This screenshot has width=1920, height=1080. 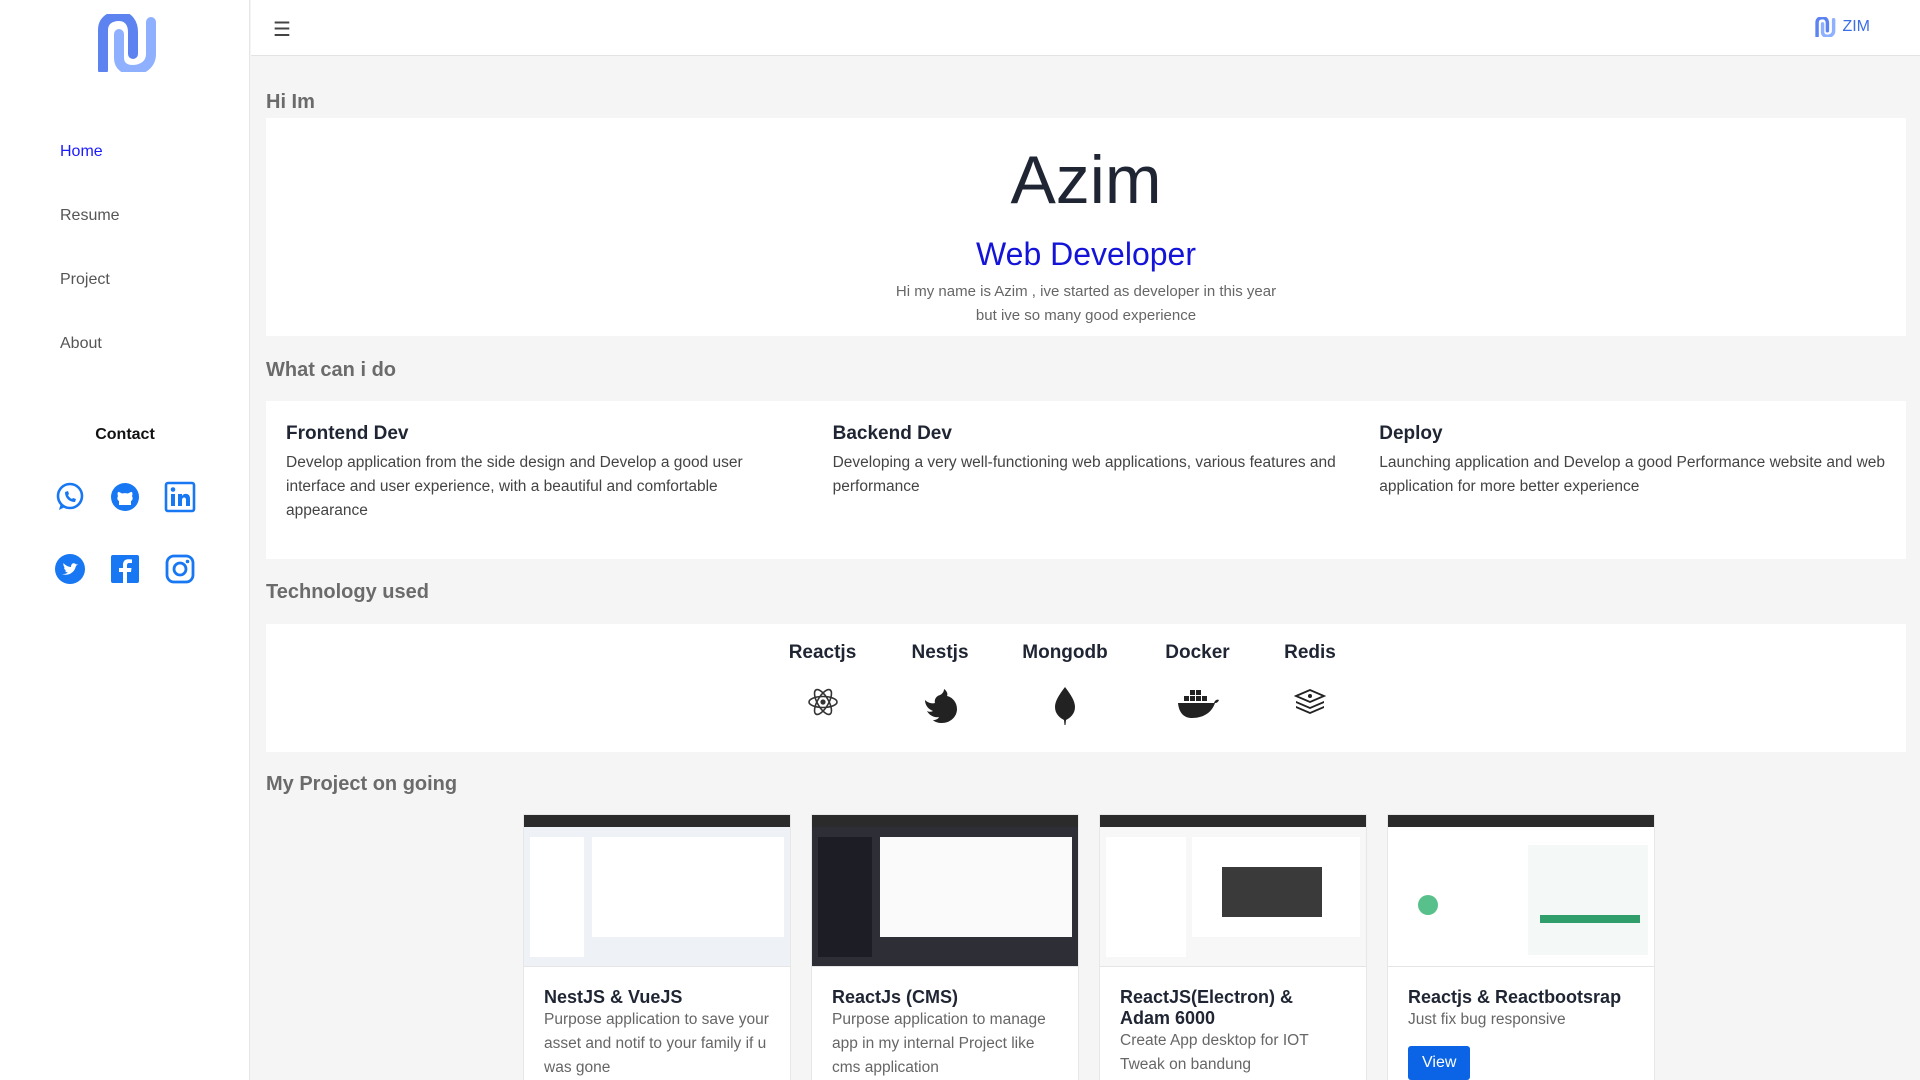 I want to click on tech-card: Reactjs Nestjs Mongodb Docker Redis, so click(x=1086, y=688).